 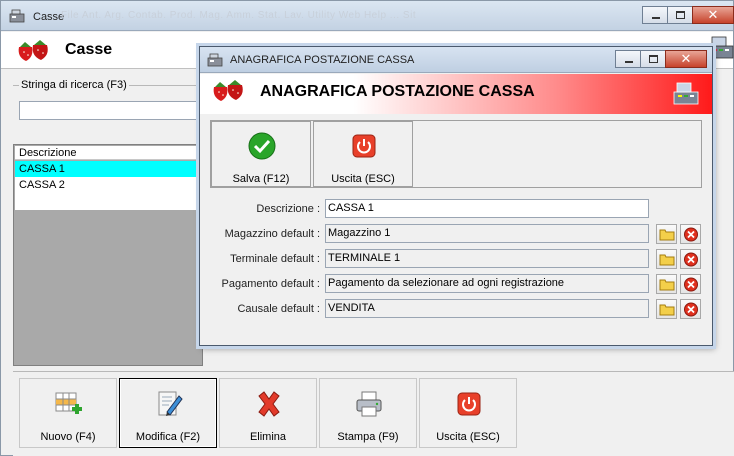 I want to click on main-minimize-button, so click(x=655, y=15).